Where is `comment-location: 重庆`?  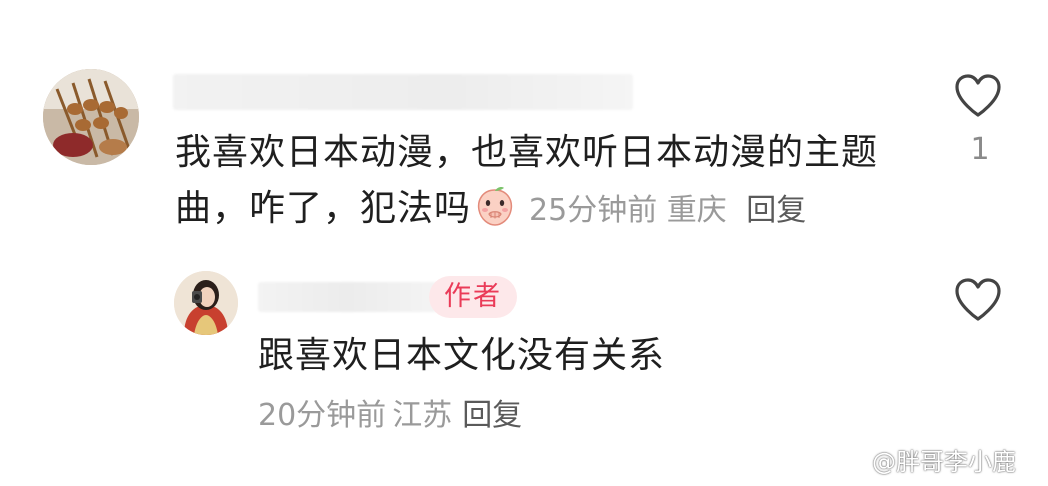 comment-location: 重庆 is located at coordinates (696, 210).